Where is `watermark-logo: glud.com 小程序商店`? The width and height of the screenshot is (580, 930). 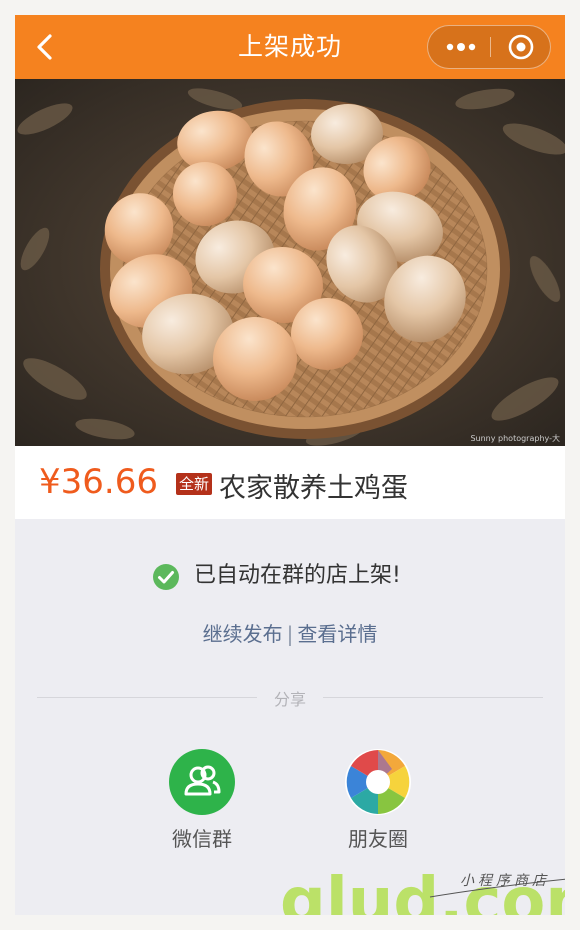 watermark-logo: glud.com 小程序商店 is located at coordinates (422, 890).